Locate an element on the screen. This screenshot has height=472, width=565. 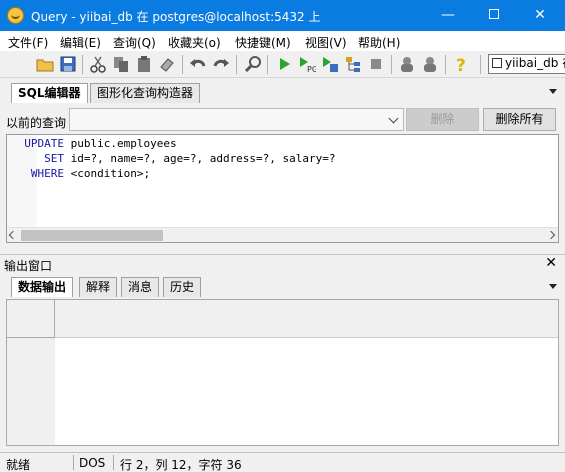
code-line: WHERE <condition>; is located at coordinates (90, 173).